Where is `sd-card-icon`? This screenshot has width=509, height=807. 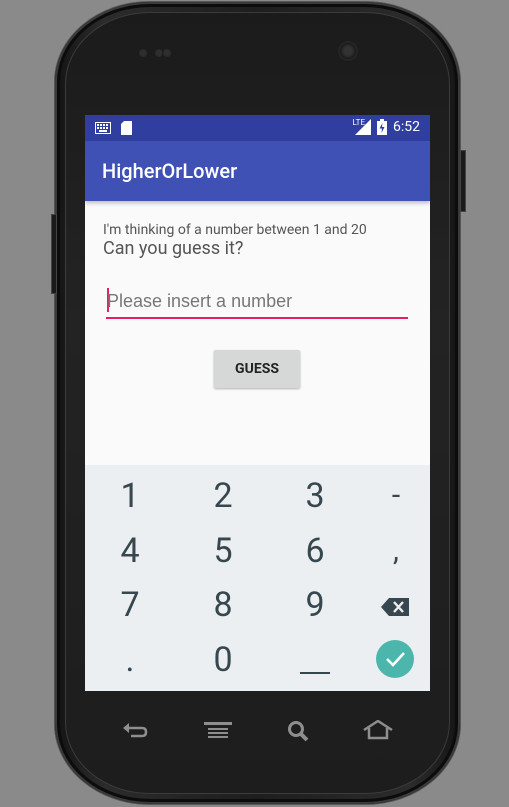
sd-card-icon is located at coordinates (126, 128).